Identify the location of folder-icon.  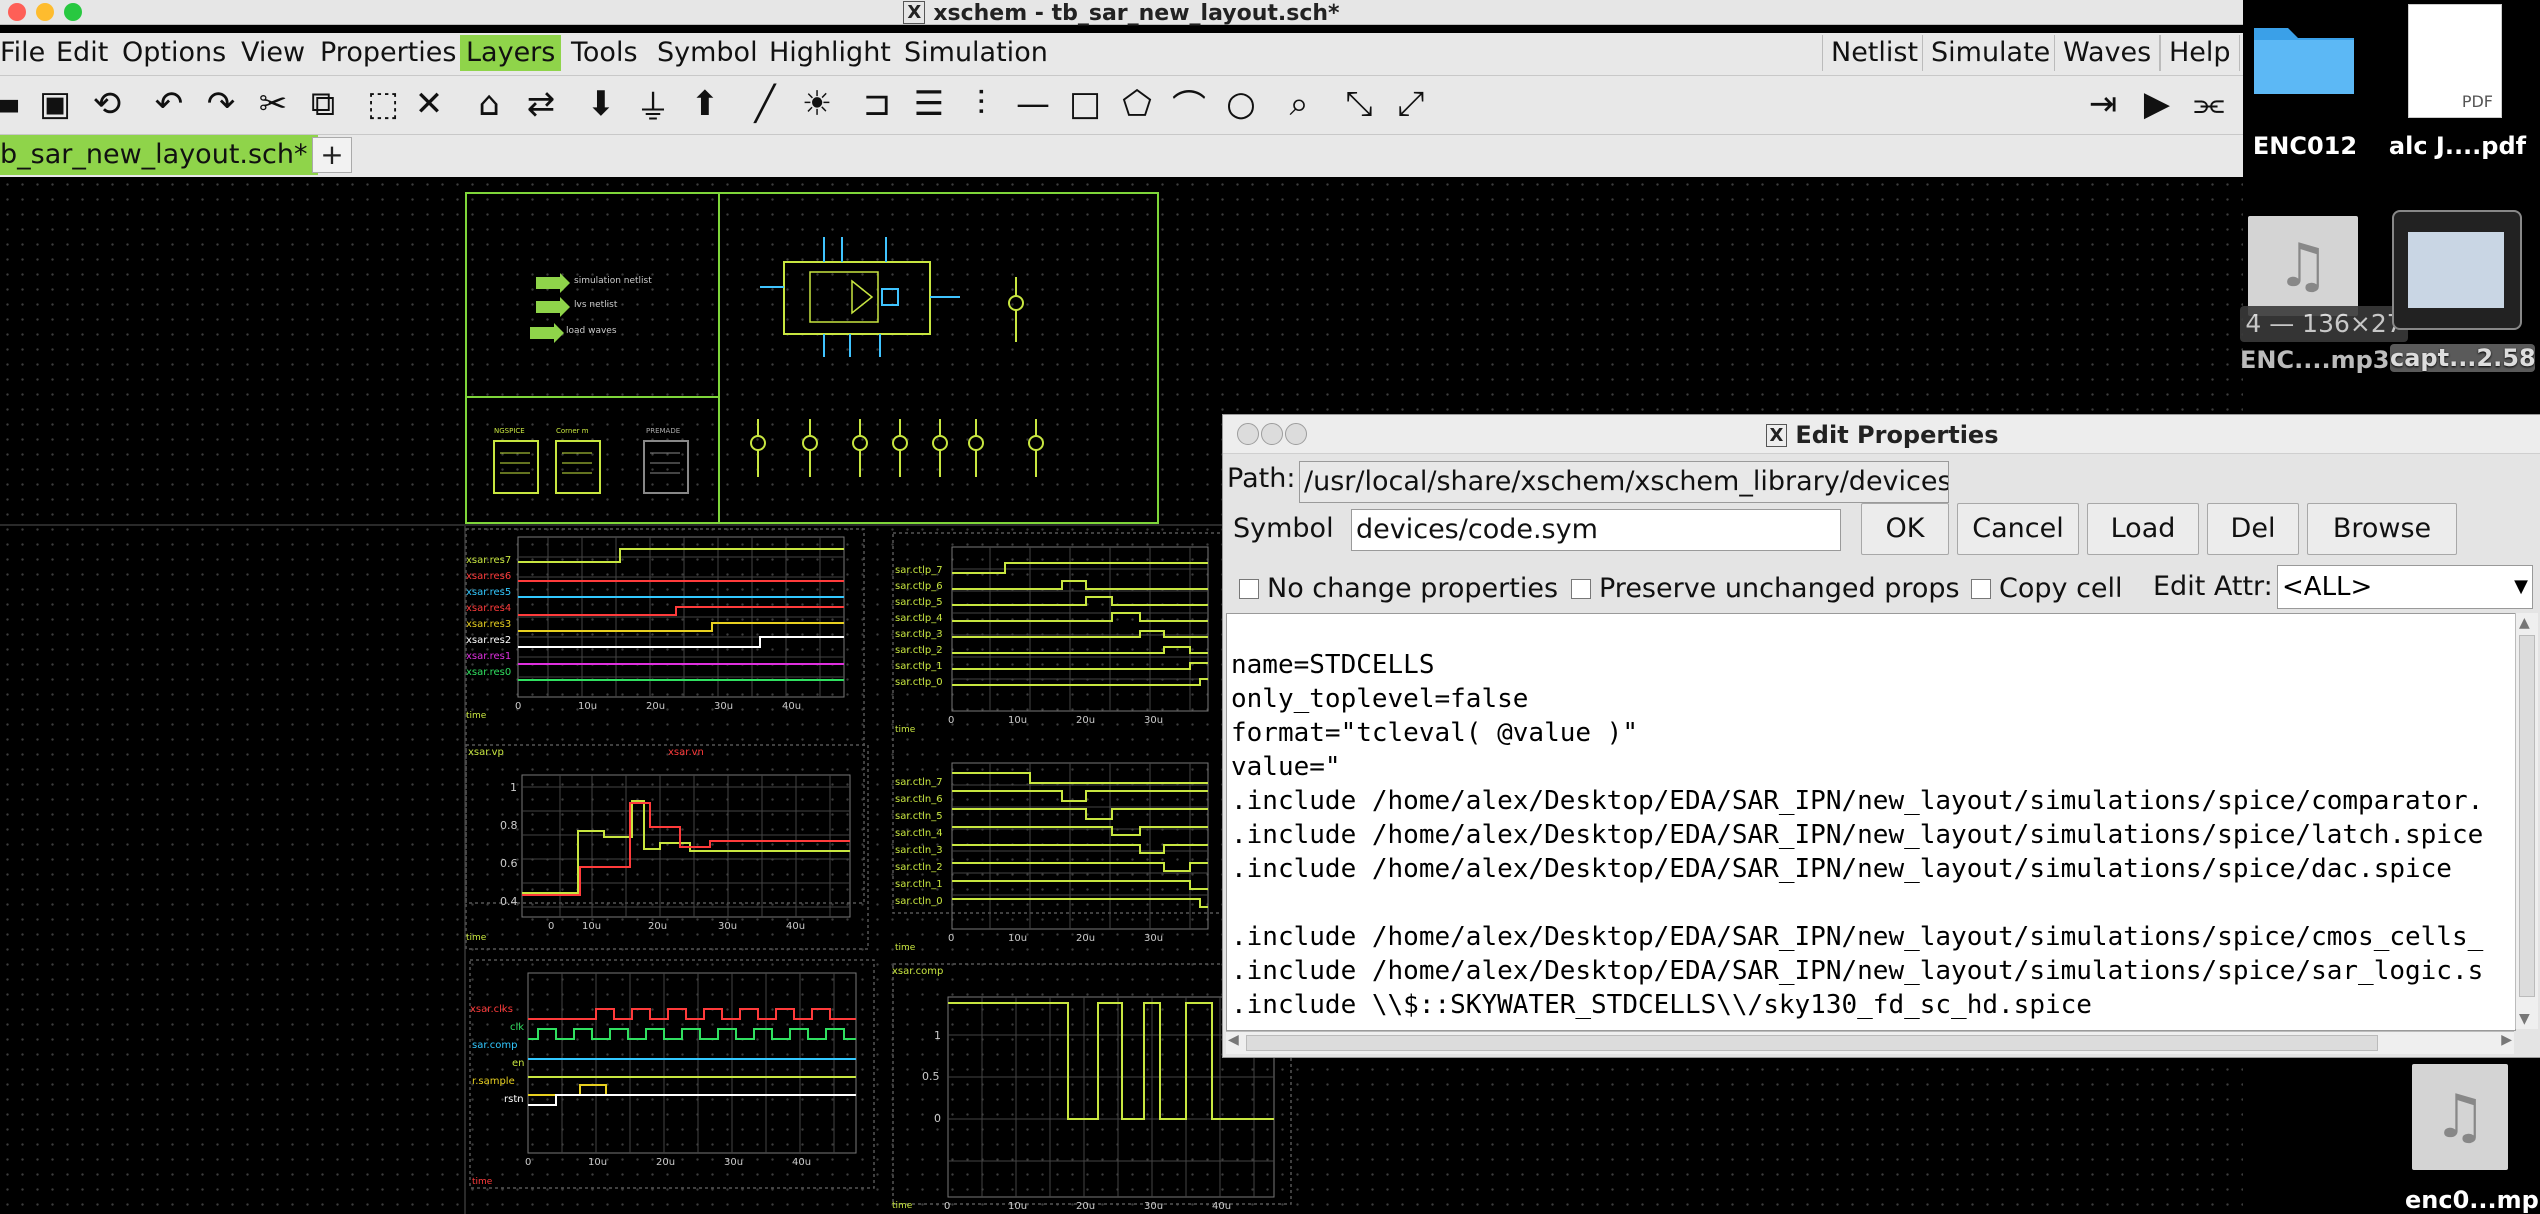
(2304, 55).